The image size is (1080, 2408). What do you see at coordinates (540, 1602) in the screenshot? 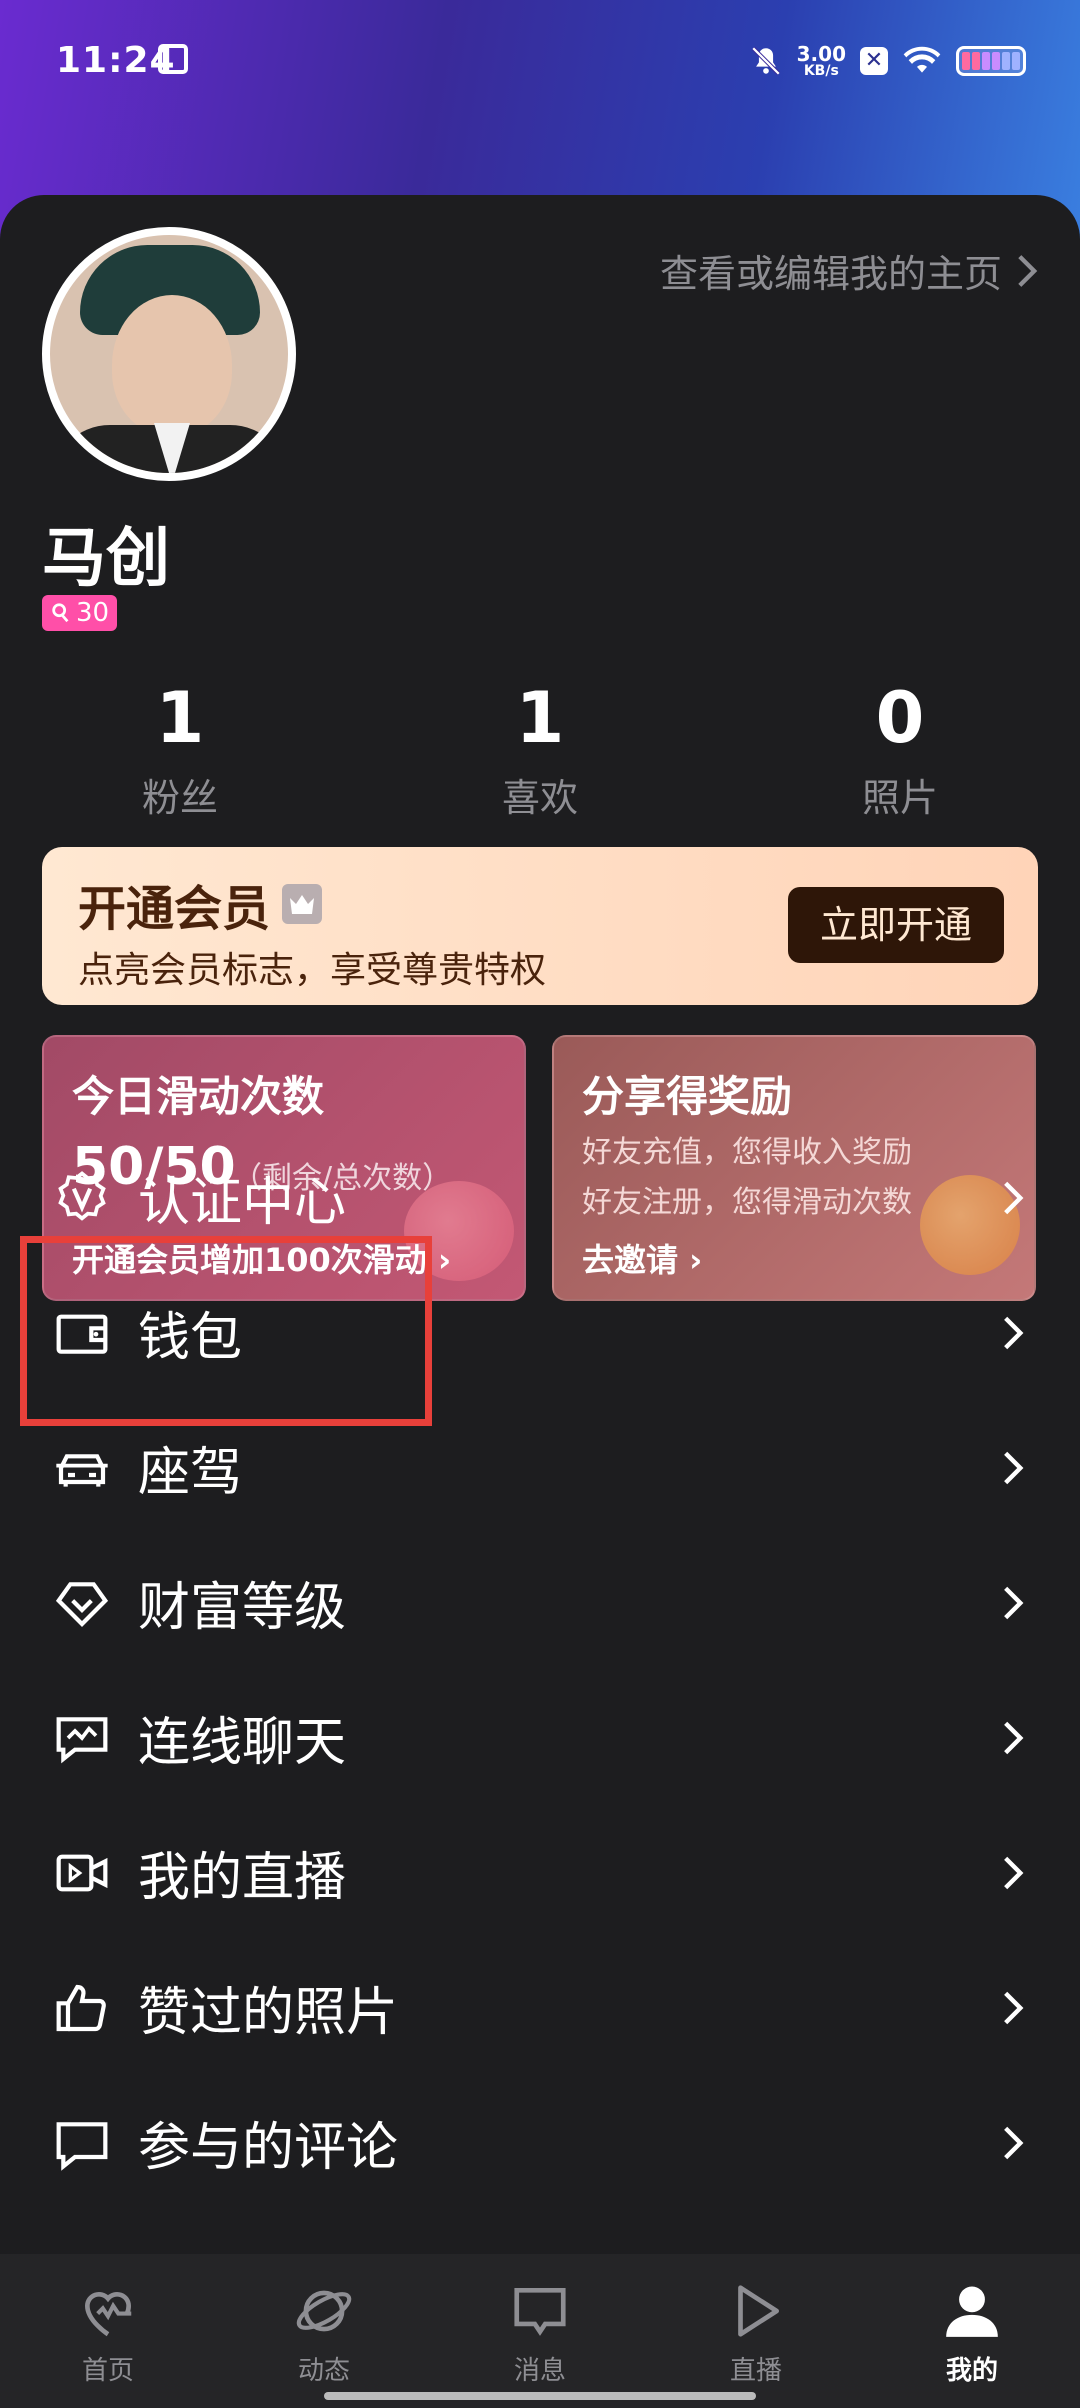
I see `menu-item-wealth-level: 财富等级` at bounding box center [540, 1602].